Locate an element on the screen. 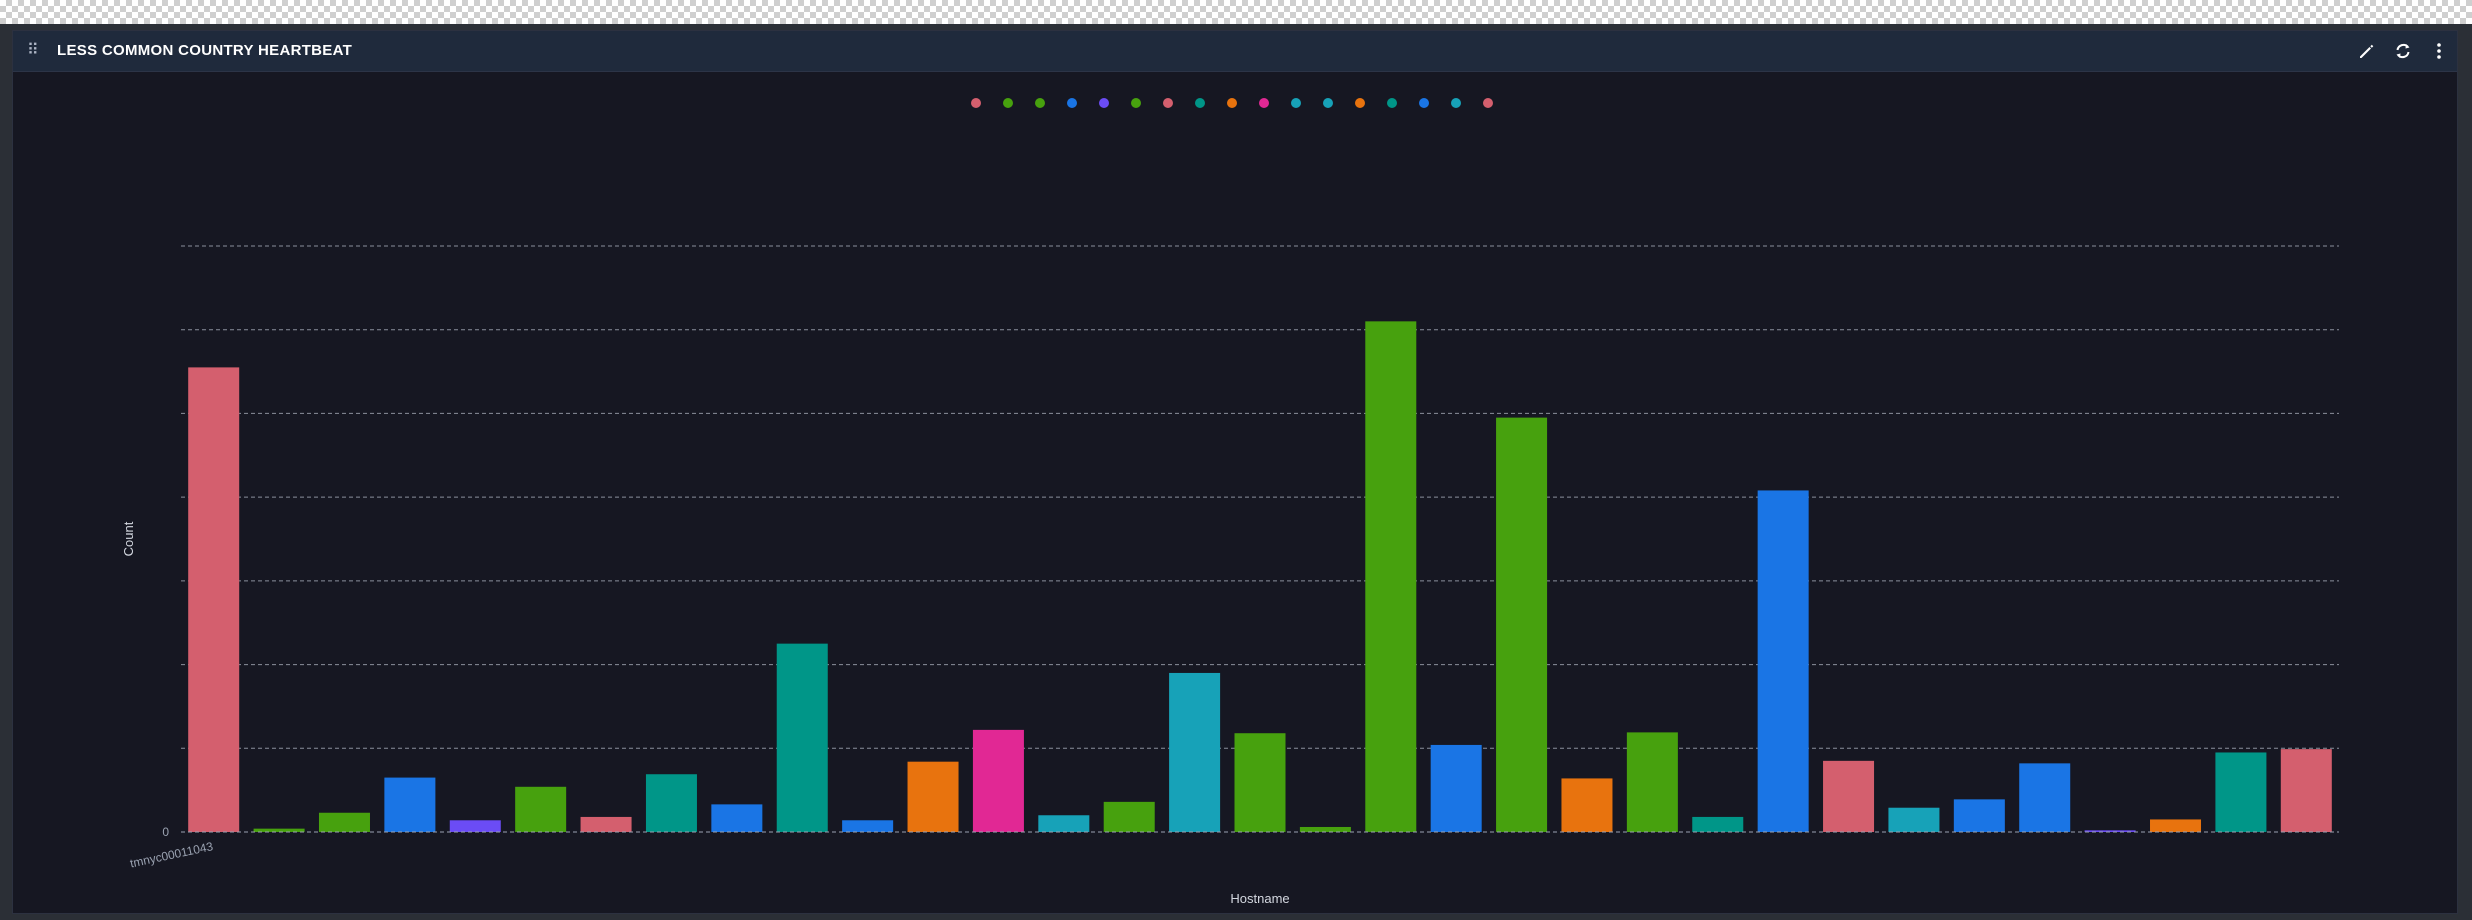 This screenshot has height=920, width=2472. y-tick-label: 0 is located at coordinates (165, 832).